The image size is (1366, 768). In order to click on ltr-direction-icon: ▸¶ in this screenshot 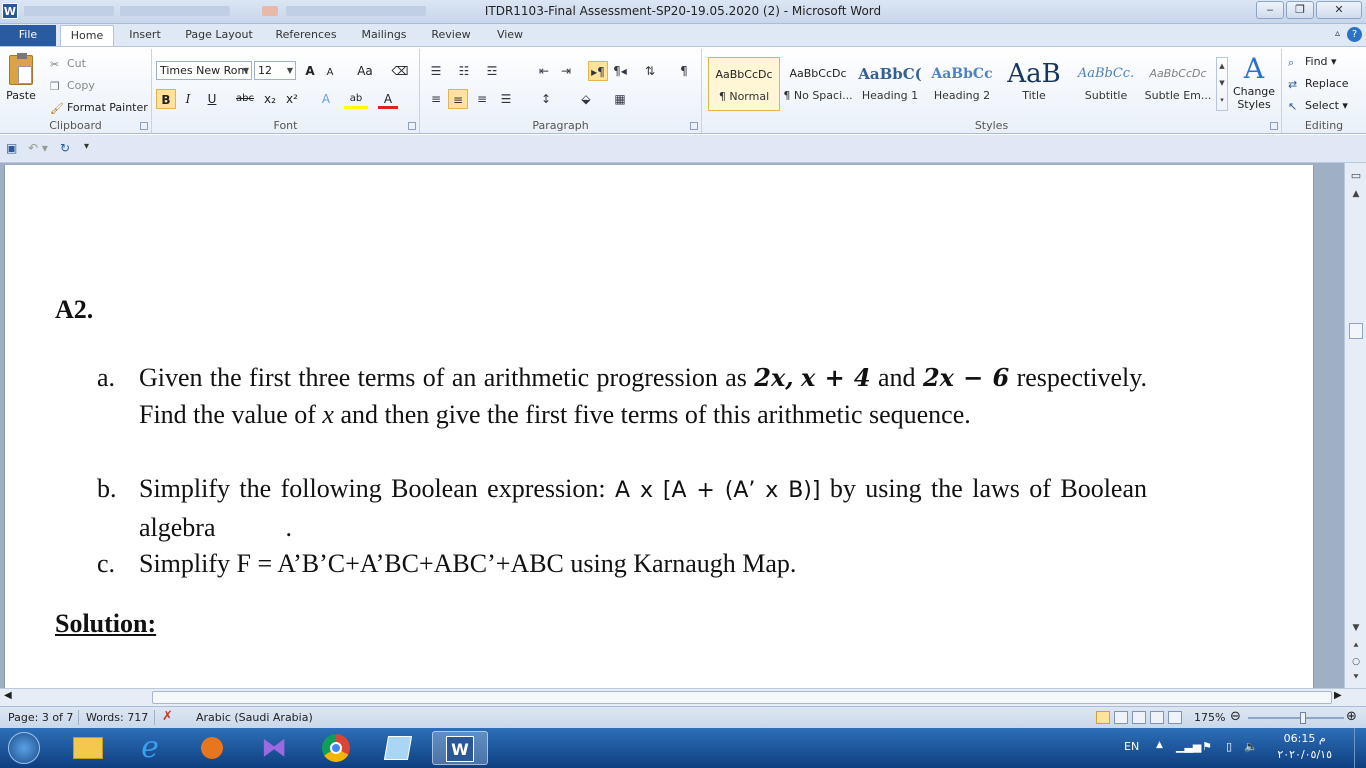, I will do `click(598, 71)`.